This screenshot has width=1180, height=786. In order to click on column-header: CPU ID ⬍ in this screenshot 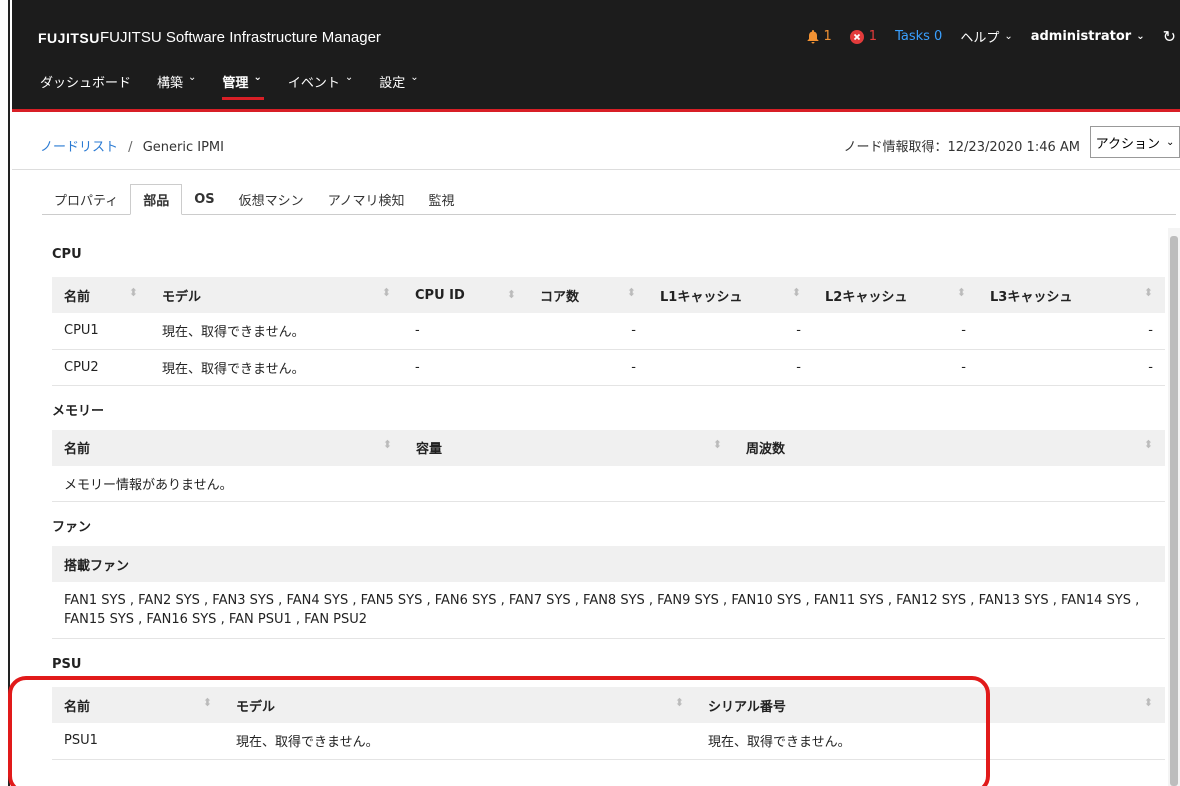, I will do `click(465, 295)`.